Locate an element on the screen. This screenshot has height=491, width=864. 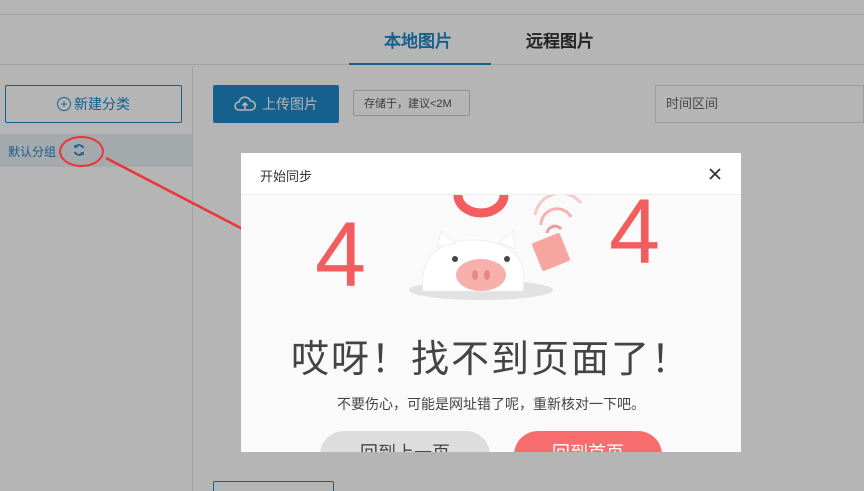
home-button: 回到首页 is located at coordinates (588, 441).